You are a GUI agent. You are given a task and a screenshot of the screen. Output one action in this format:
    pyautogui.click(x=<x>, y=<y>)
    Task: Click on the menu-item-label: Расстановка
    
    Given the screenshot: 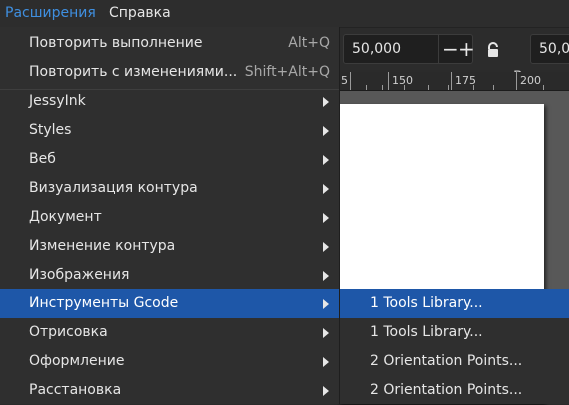 What is the action you would take?
    pyautogui.click(x=75, y=390)
    